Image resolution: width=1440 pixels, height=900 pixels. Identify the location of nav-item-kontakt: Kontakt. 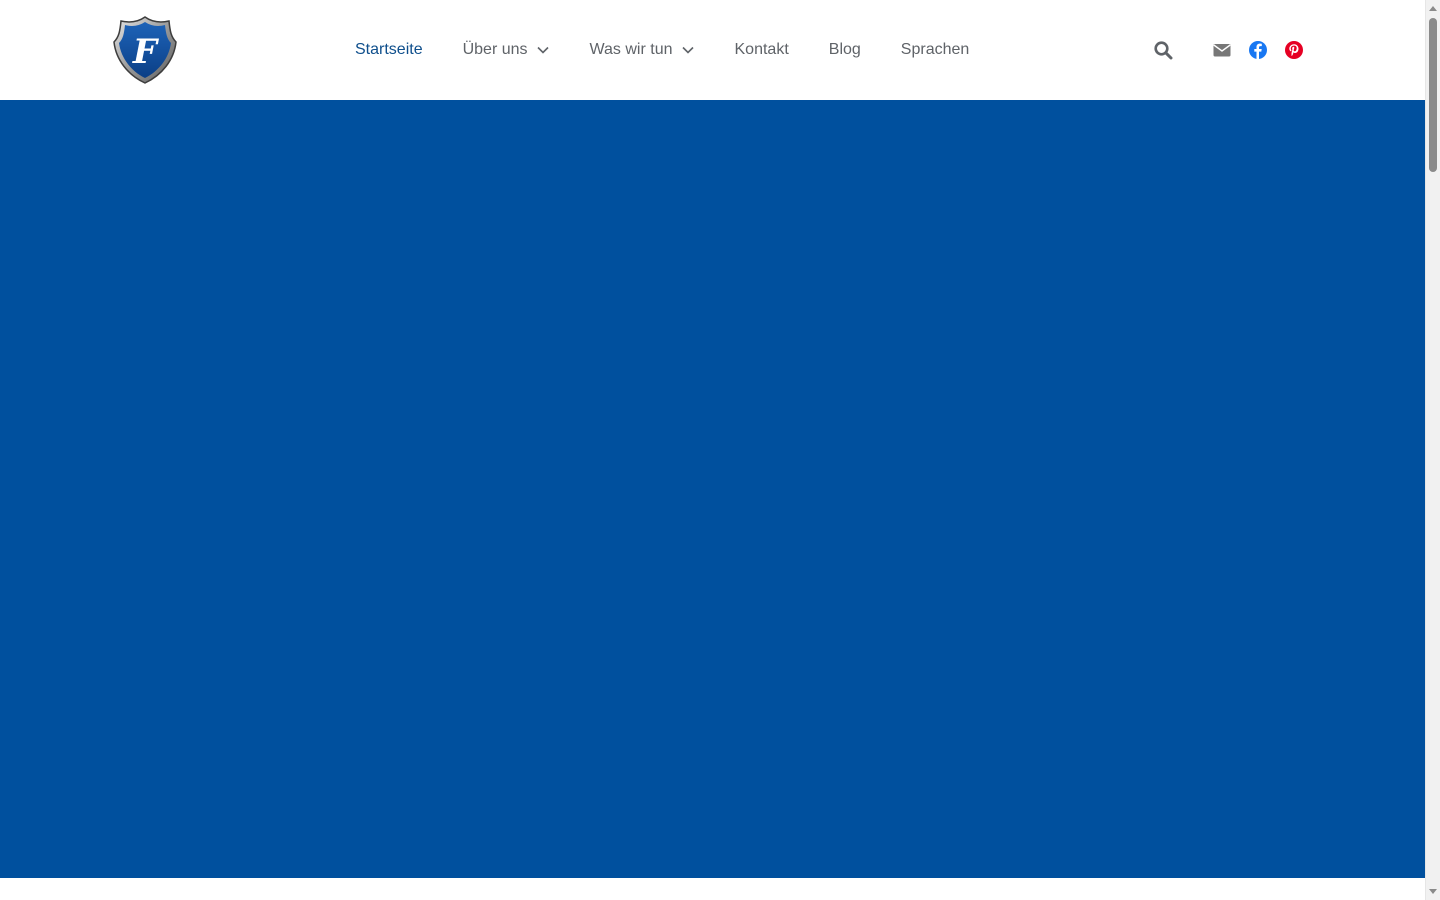
(762, 50).